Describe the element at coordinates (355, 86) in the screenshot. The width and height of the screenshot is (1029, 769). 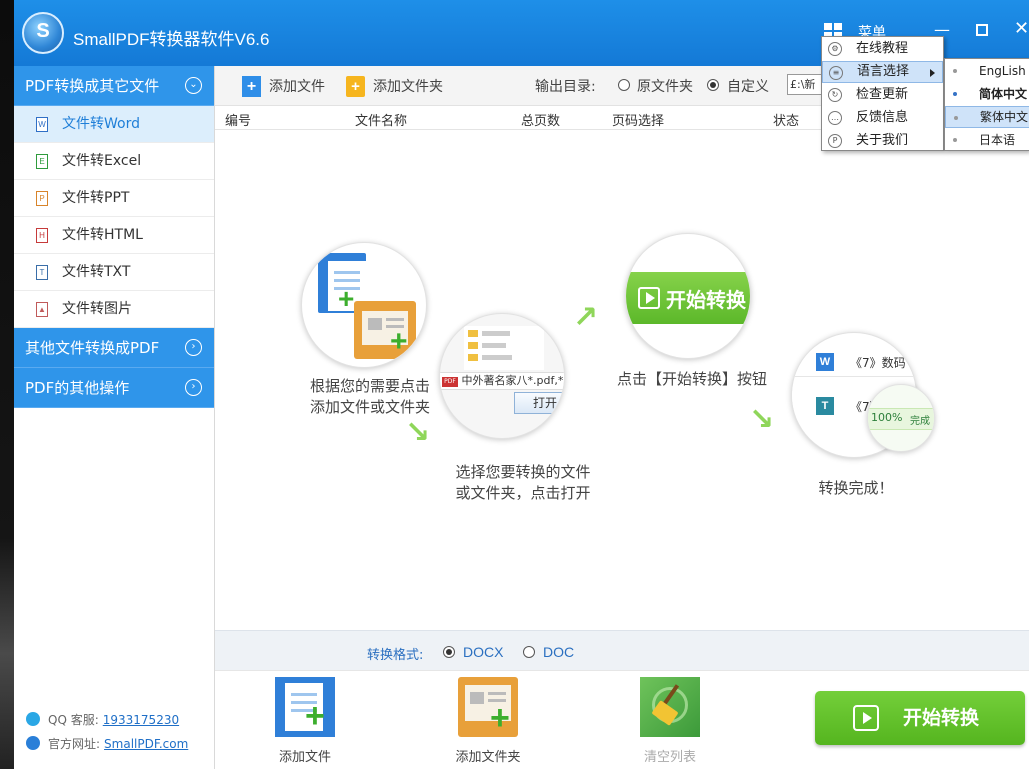
I see `add-folder-icon: +` at that location.